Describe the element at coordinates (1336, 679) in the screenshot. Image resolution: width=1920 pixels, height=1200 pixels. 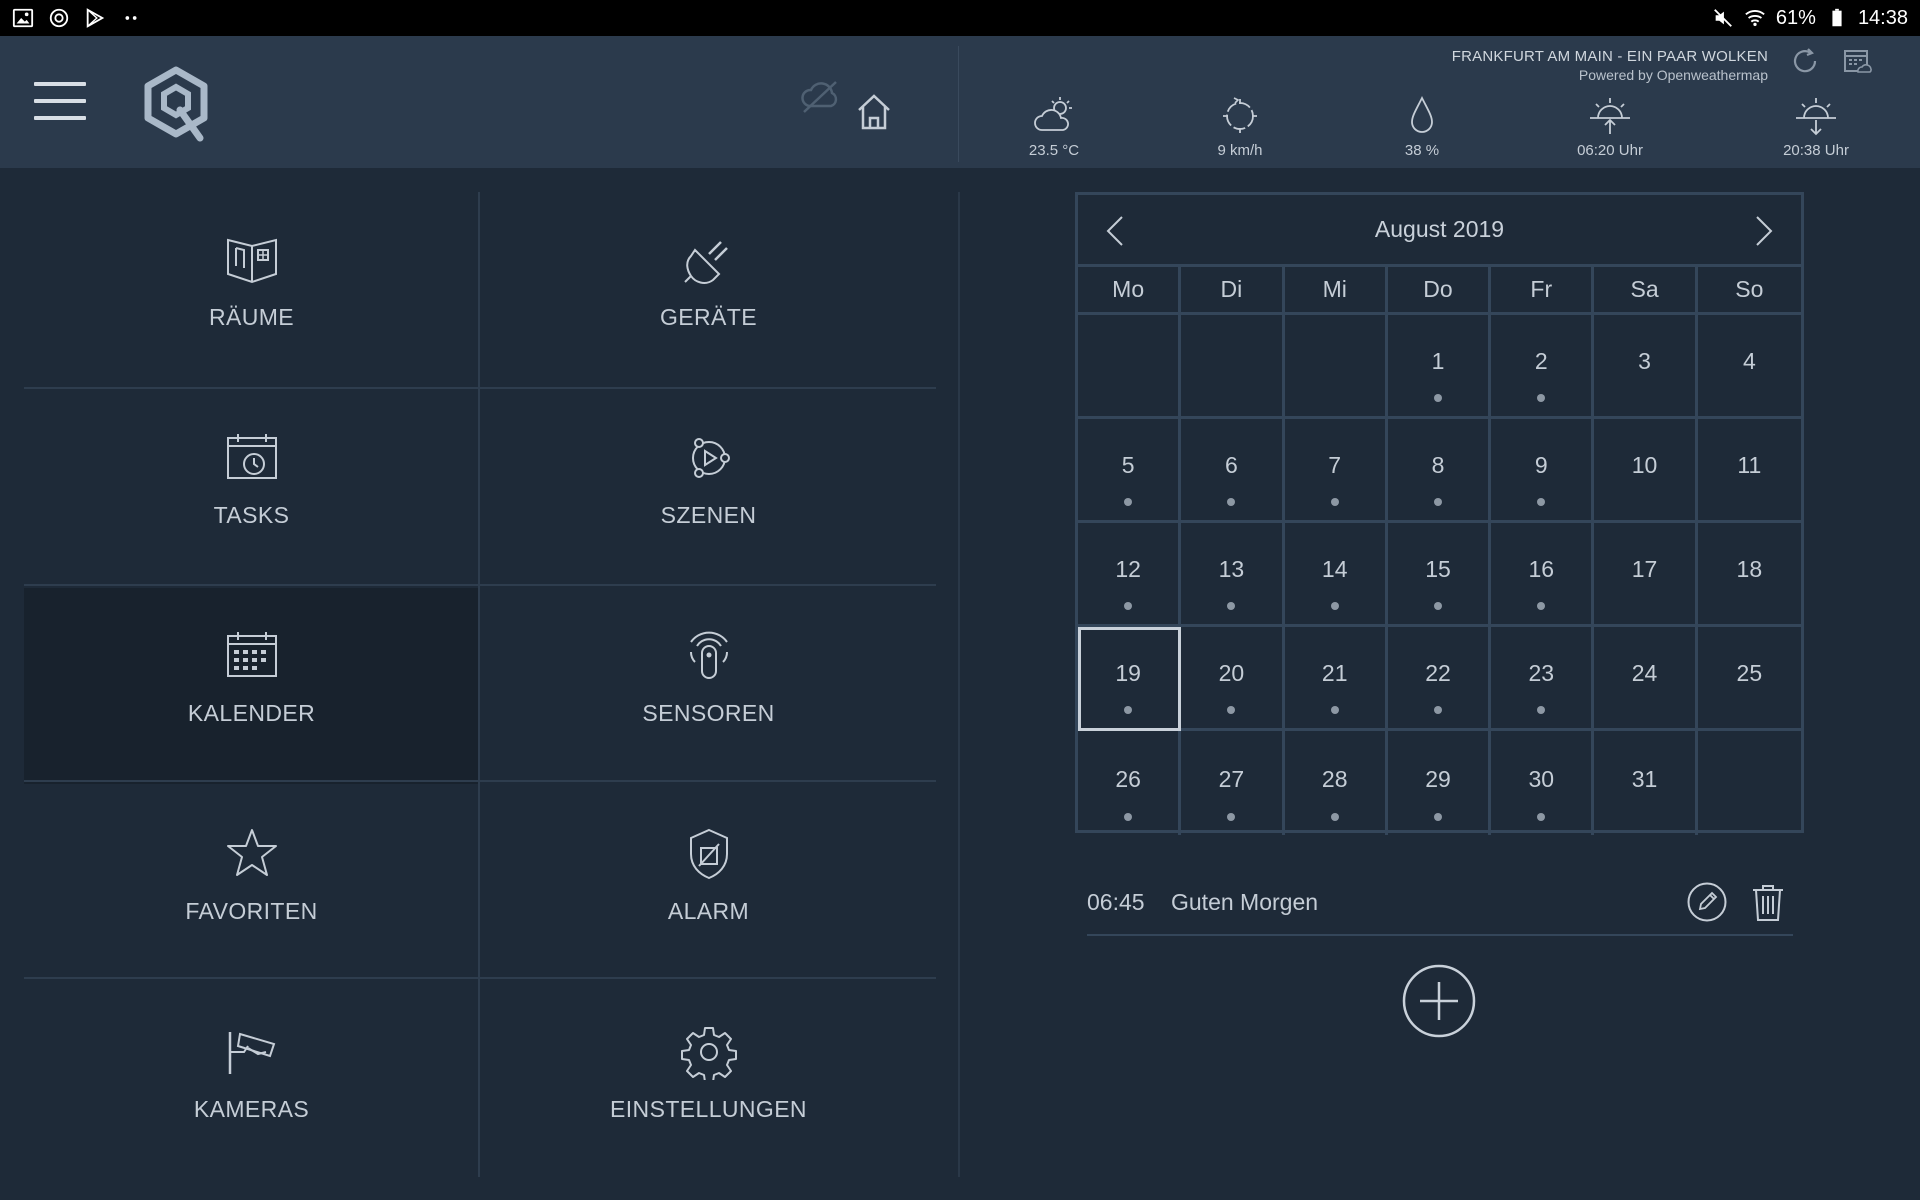
I see `calendar-day: 21` at that location.